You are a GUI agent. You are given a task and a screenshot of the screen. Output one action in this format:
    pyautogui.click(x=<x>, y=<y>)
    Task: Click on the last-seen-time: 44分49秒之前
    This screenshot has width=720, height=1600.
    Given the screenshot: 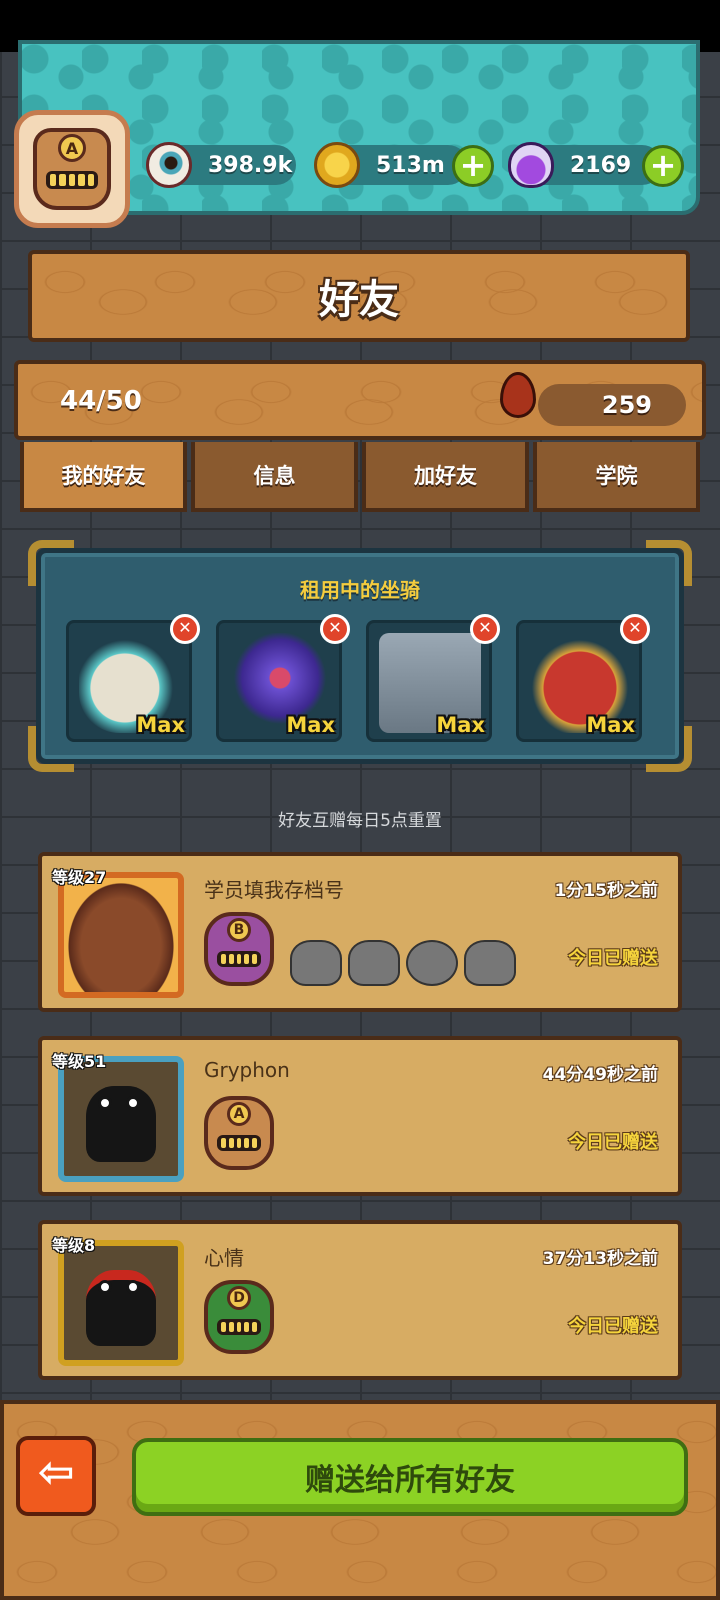 What is the action you would take?
    pyautogui.click(x=600, y=1075)
    